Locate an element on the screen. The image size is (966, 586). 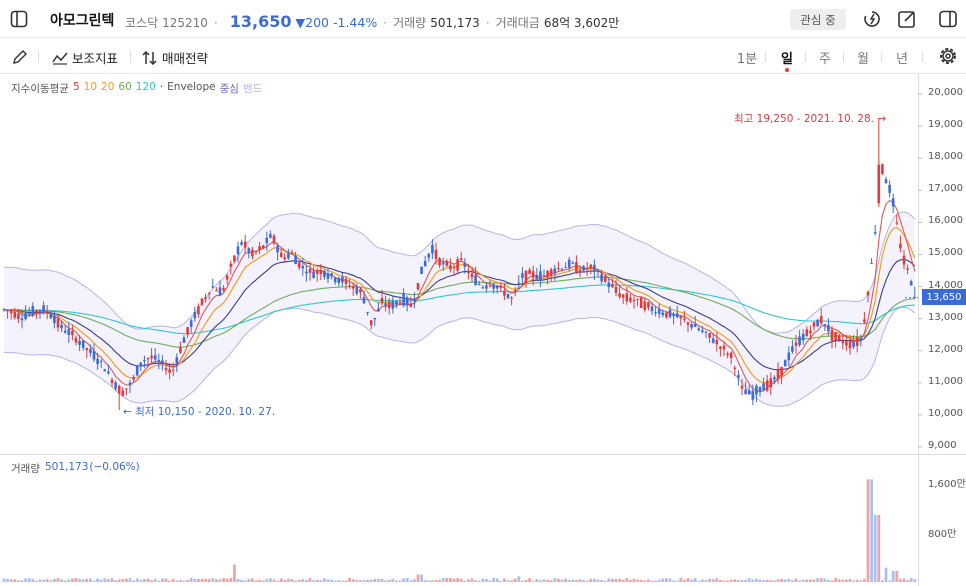
legend-ma20: 20 is located at coordinates (108, 87).